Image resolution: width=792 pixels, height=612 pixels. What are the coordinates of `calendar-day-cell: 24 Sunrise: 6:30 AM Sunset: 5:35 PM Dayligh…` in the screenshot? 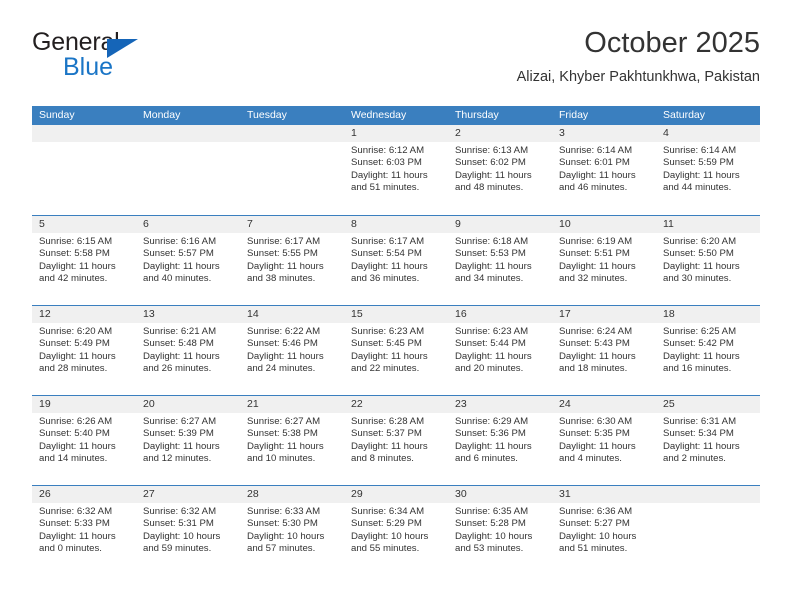 It's located at (604, 440).